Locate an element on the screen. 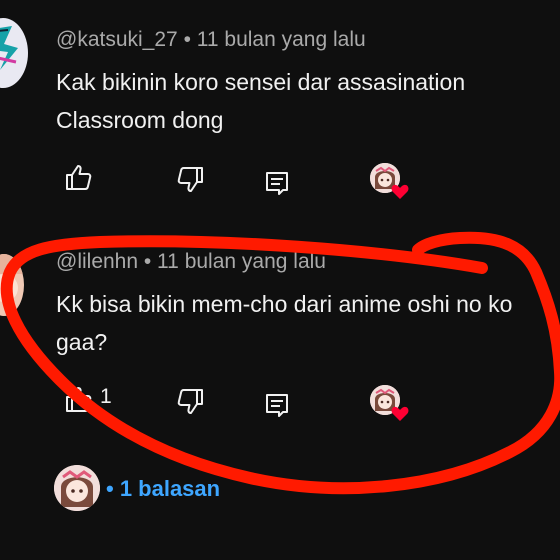  reply-avatar-drawing is located at coordinates (77, 488).